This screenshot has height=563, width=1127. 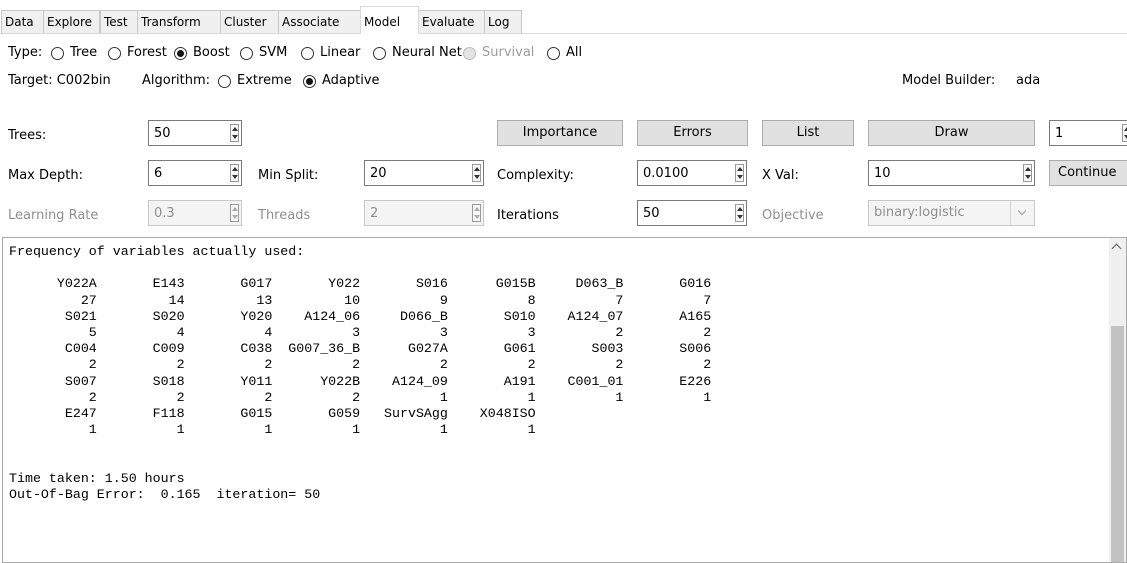 I want to click on type-all-radio, so click(x=553, y=53).